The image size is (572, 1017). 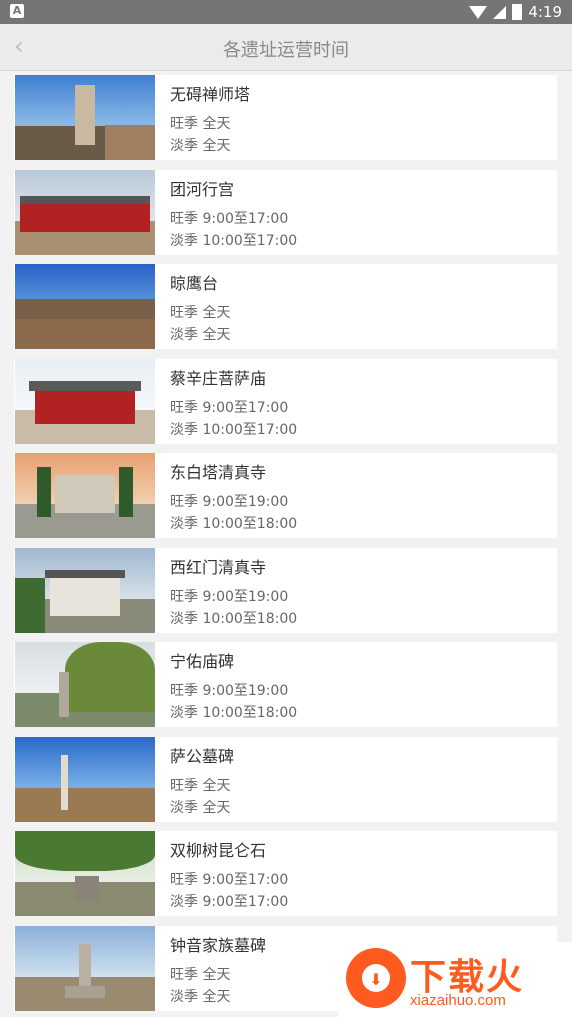 I want to click on list-item: 东白塔清真寺 旺季 9:00至19:00 淡季 10:00至18:00, so click(x=285, y=495).